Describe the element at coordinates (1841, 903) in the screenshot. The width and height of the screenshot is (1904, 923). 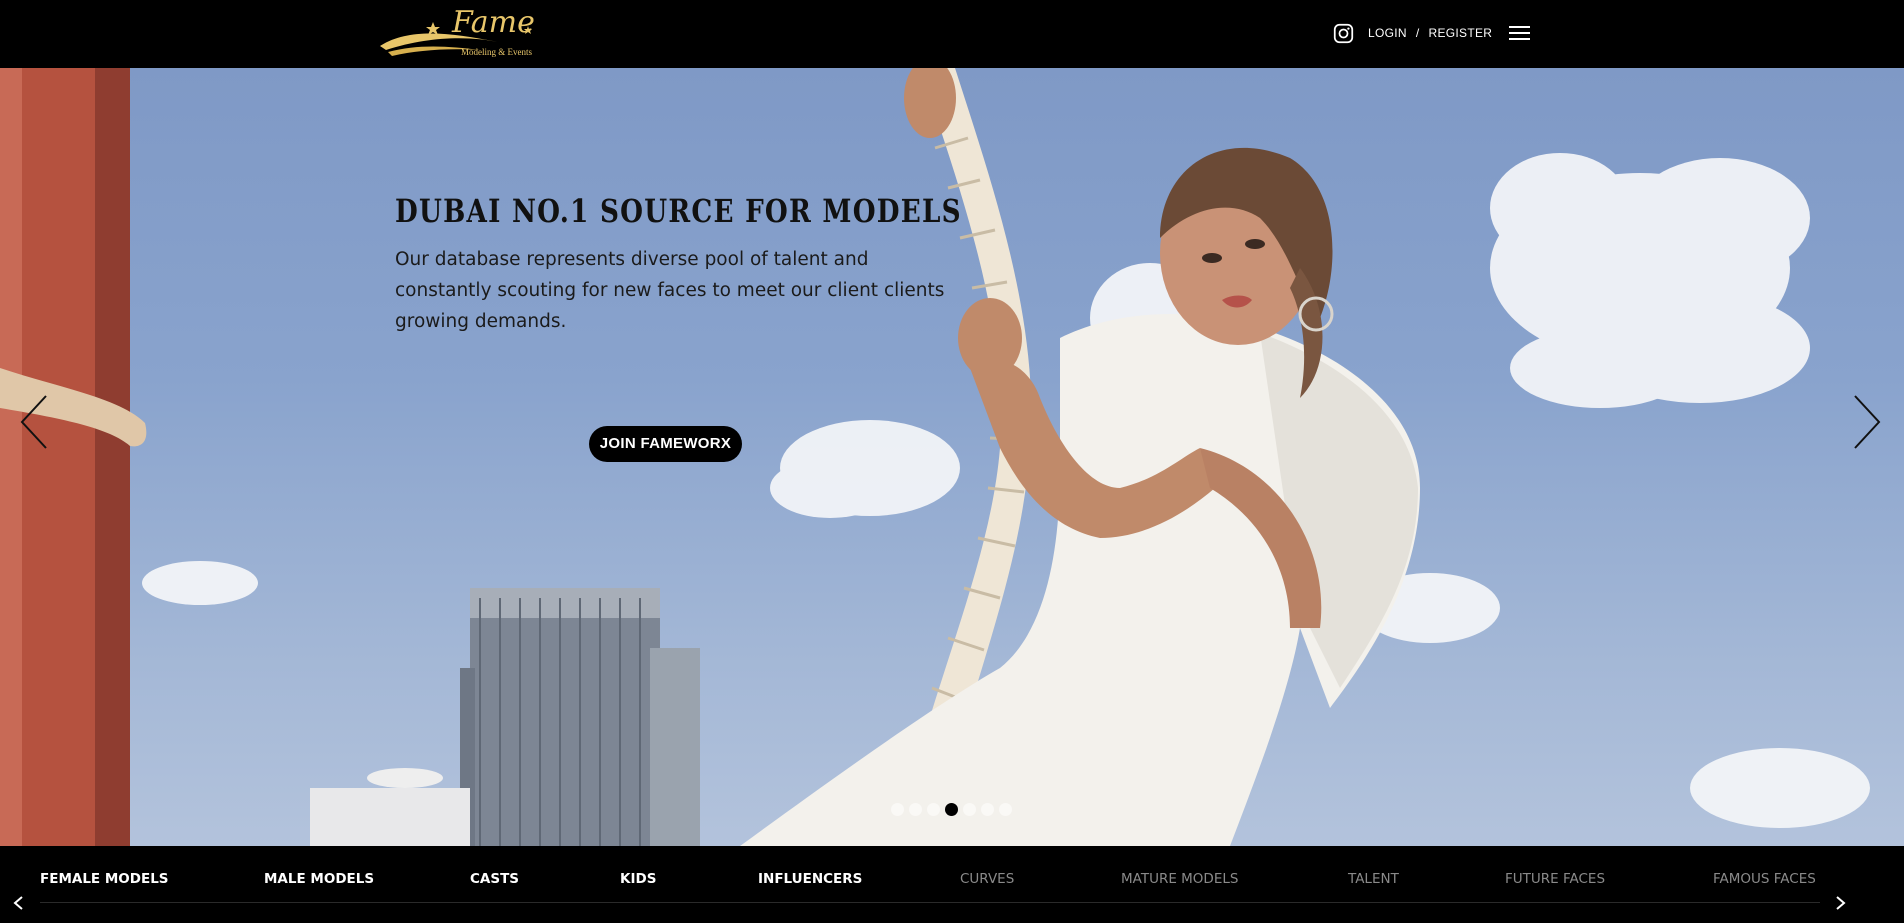
I see `category-next-arrow-icon` at that location.